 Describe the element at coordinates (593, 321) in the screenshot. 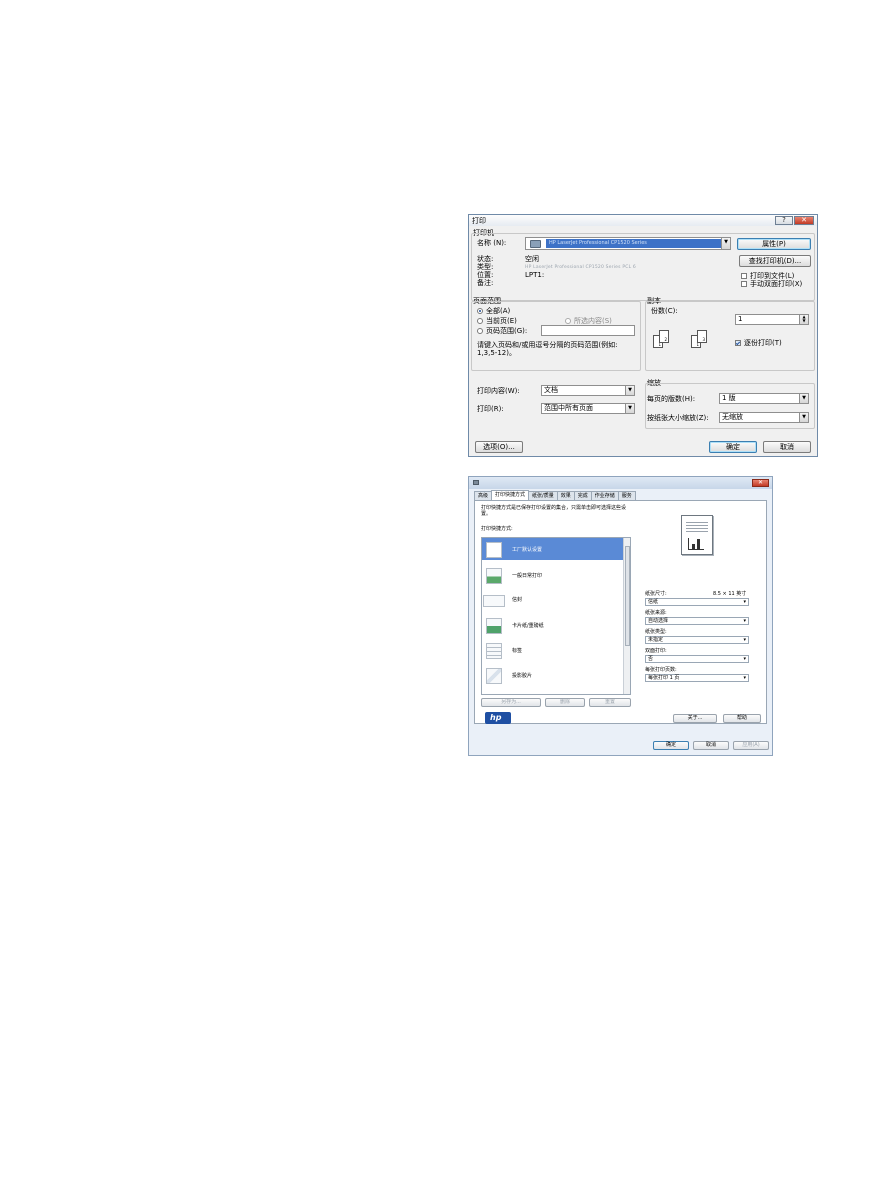

I see `selection-label: 所选内容(S)` at that location.